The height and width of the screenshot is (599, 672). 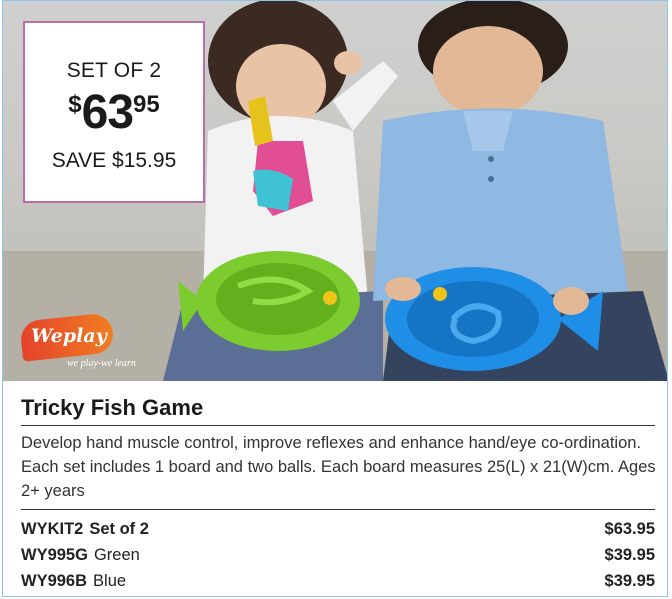 What do you see at coordinates (116, 555) in the screenshot?
I see `variant-label: Green` at bounding box center [116, 555].